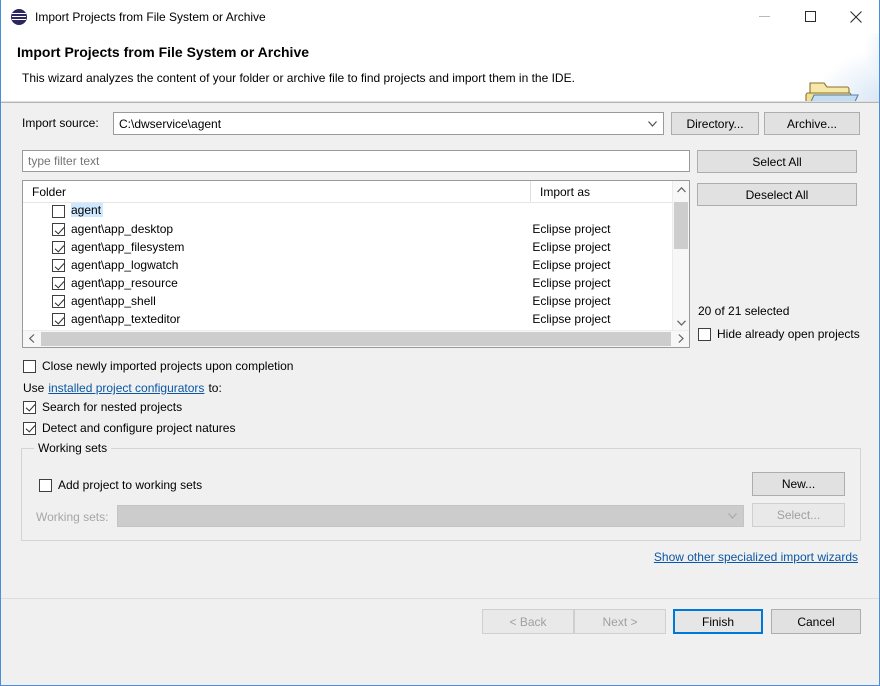 The height and width of the screenshot is (686, 880). What do you see at coordinates (348, 319) in the screenshot?
I see `table-row: agent\app_texteditor Eclipse project` at bounding box center [348, 319].